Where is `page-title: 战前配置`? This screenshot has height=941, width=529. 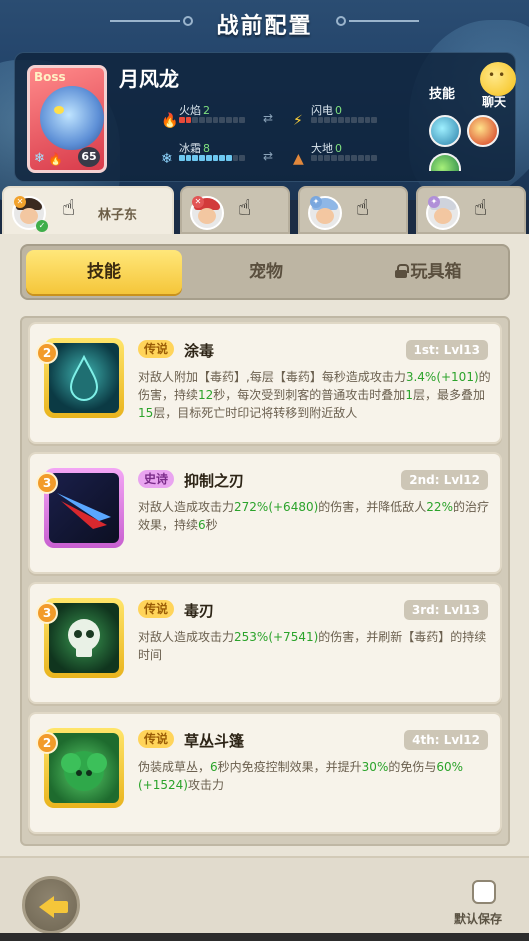
page-title: 战前配置 is located at coordinates (264, 26).